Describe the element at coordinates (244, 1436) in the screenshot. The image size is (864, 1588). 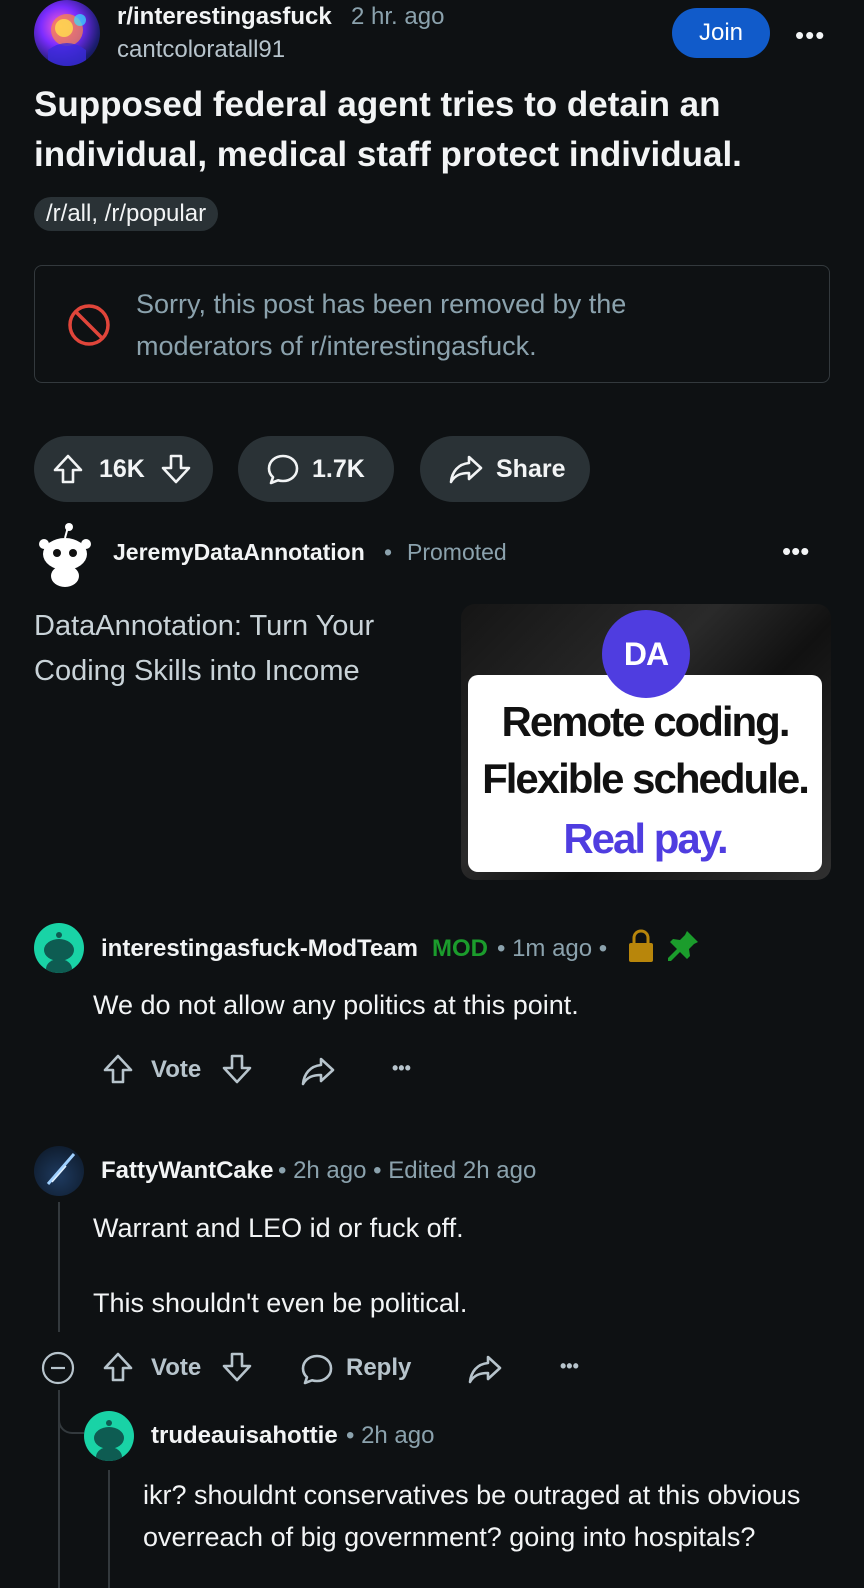
I see `comment-author: trudeauisahottie` at that location.